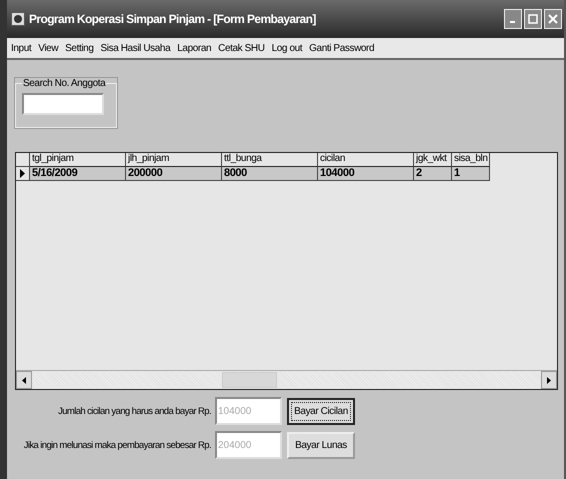  What do you see at coordinates (249, 380) in the screenshot?
I see `scroll-thumb` at bounding box center [249, 380].